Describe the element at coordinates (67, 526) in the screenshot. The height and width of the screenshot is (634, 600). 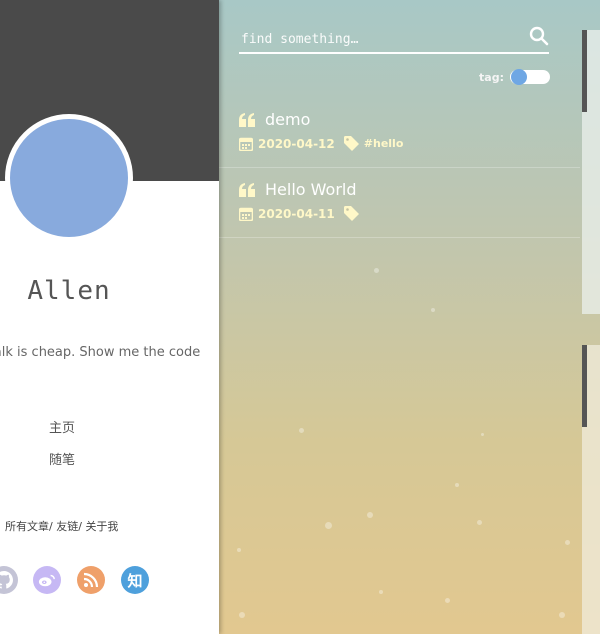
I see `footer-link-friends: 友链` at that location.